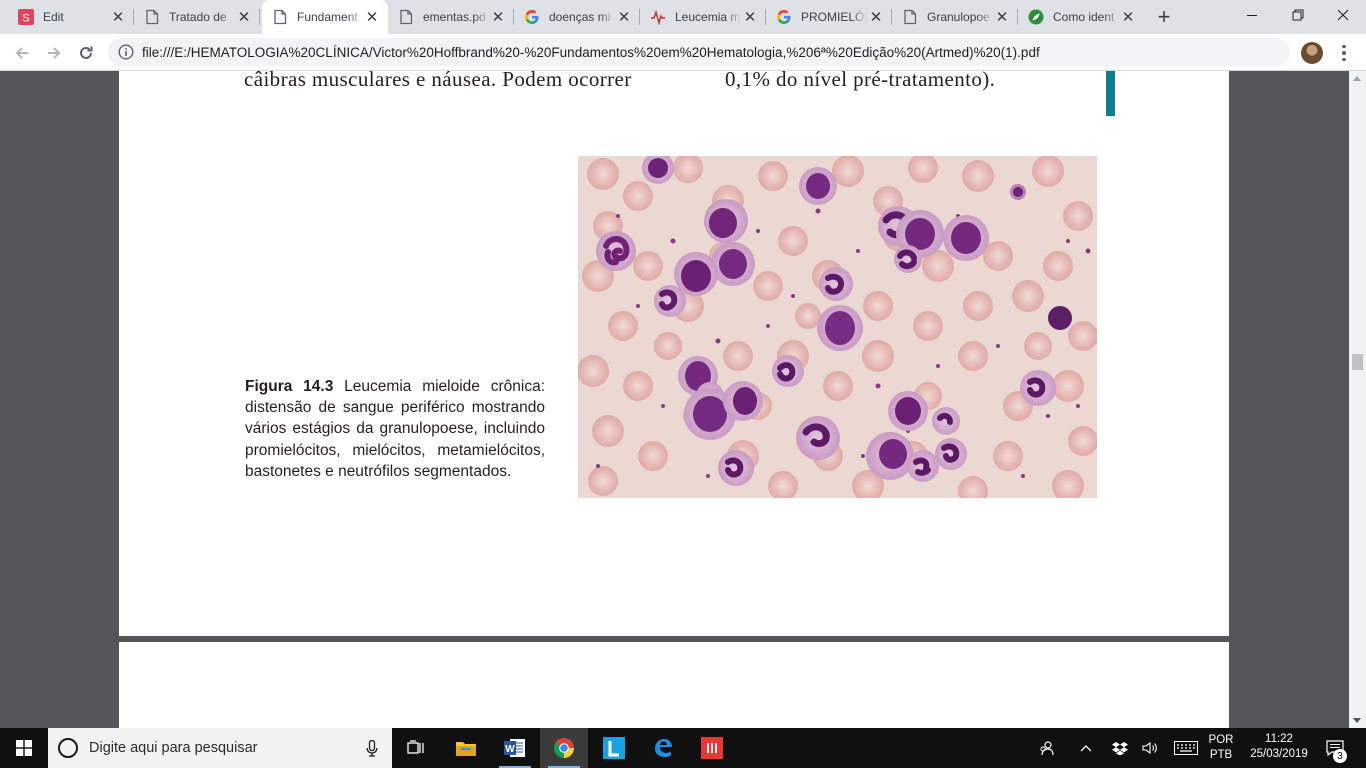 Image resolution: width=1366 pixels, height=768 pixels. What do you see at coordinates (1298, 15) in the screenshot?
I see `restore-button` at bounding box center [1298, 15].